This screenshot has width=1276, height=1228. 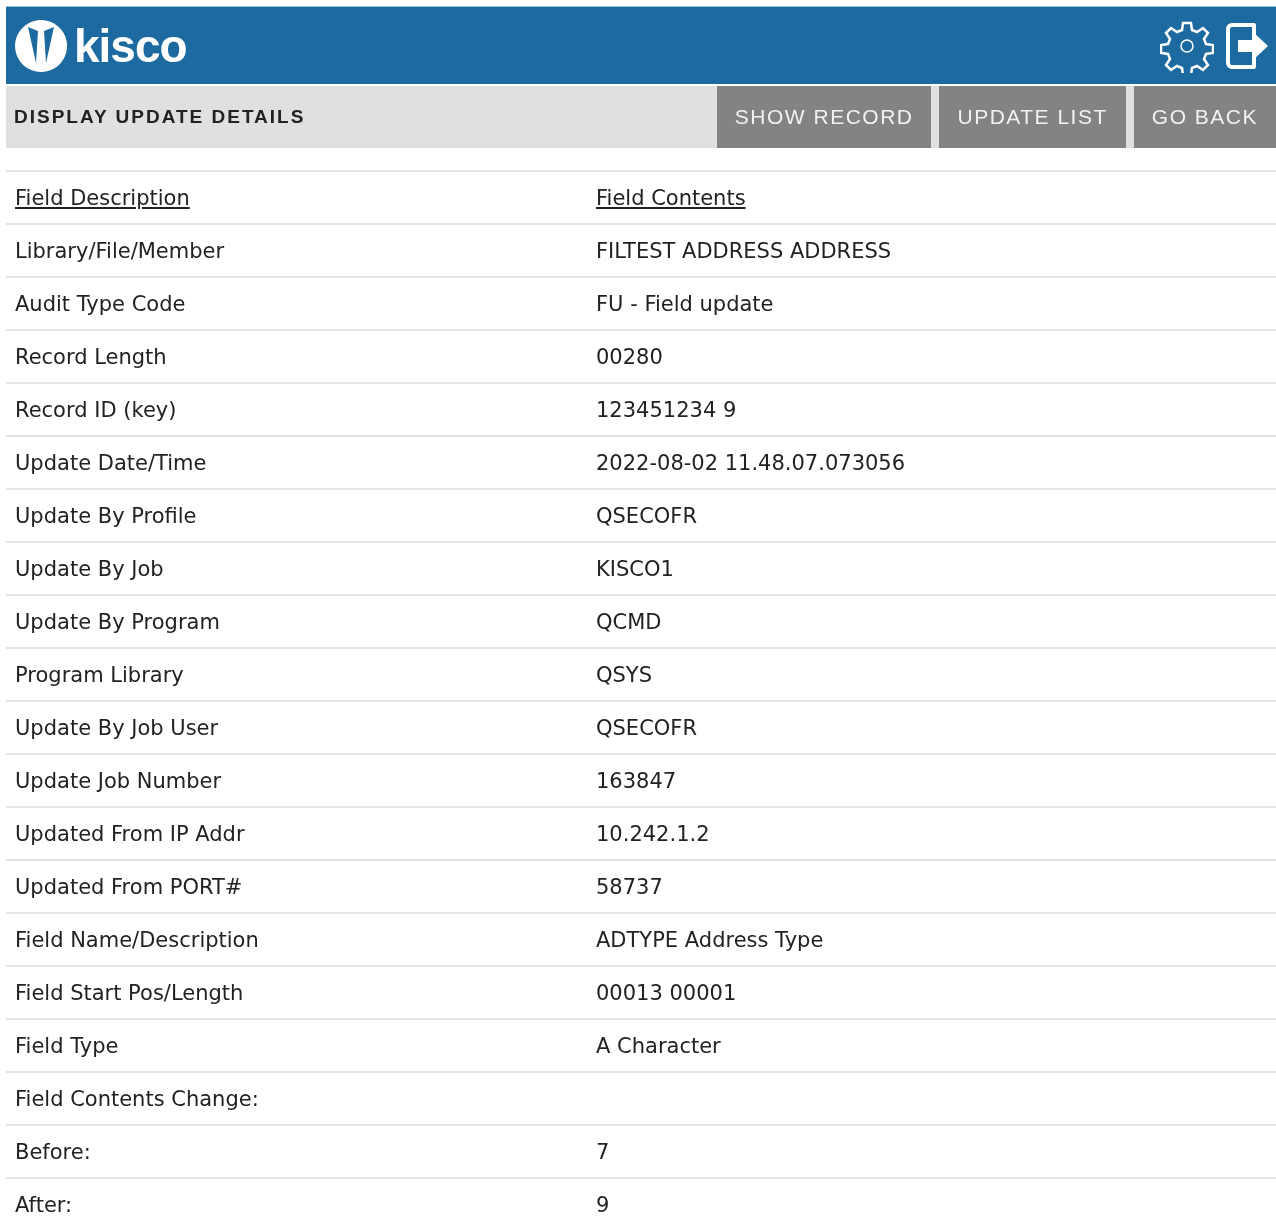 What do you see at coordinates (666, 409) in the screenshot?
I see `table-cell: 123451234 9` at bounding box center [666, 409].